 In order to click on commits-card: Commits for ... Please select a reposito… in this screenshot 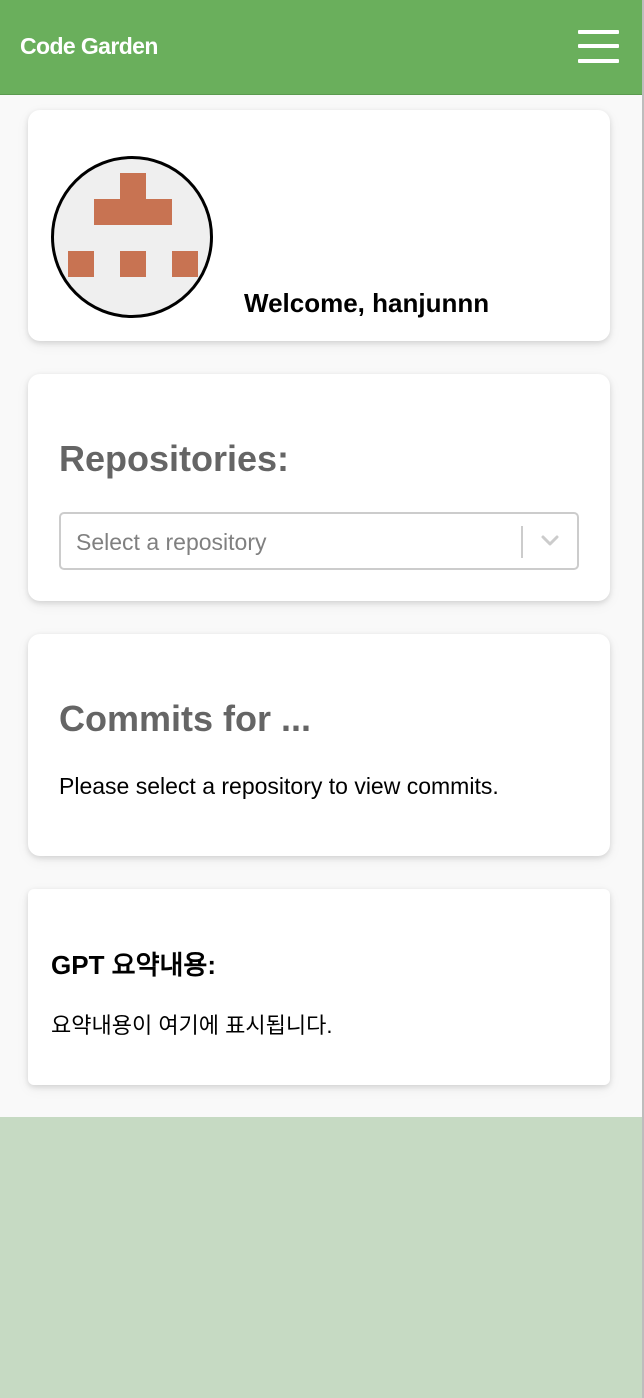, I will do `click(319, 745)`.